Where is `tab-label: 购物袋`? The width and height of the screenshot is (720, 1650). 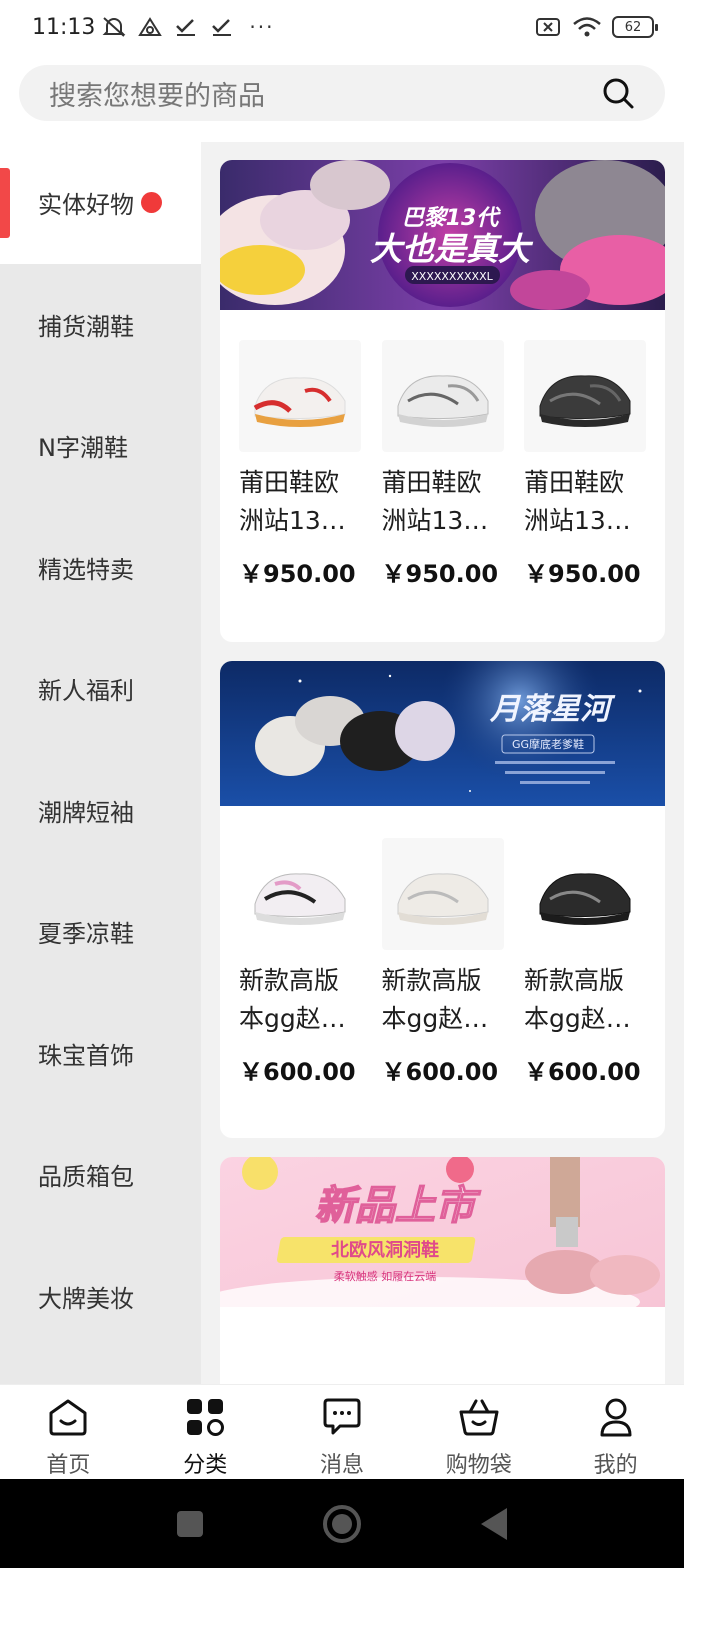 tab-label: 购物袋 is located at coordinates (478, 1465).